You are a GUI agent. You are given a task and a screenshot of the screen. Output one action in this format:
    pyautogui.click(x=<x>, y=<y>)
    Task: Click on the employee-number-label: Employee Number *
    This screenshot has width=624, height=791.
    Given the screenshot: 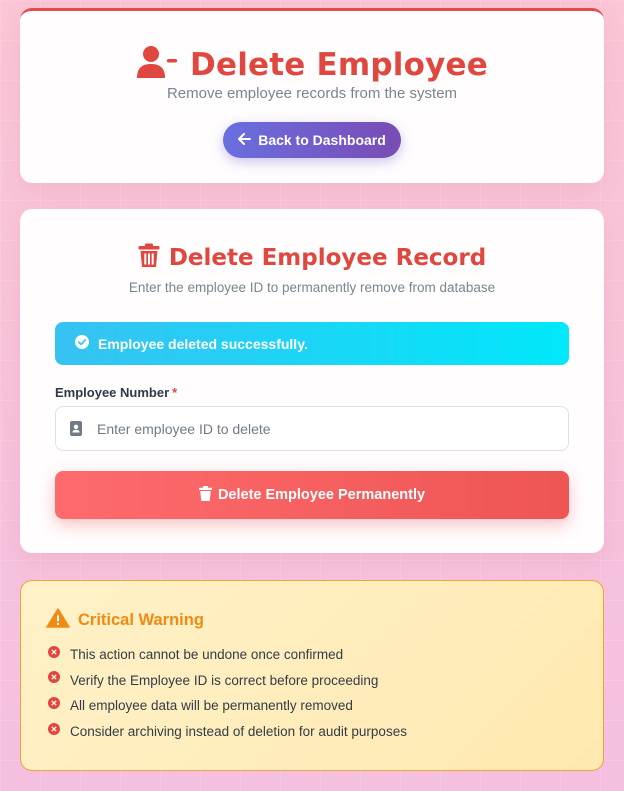 What is the action you would take?
    pyautogui.click(x=116, y=392)
    